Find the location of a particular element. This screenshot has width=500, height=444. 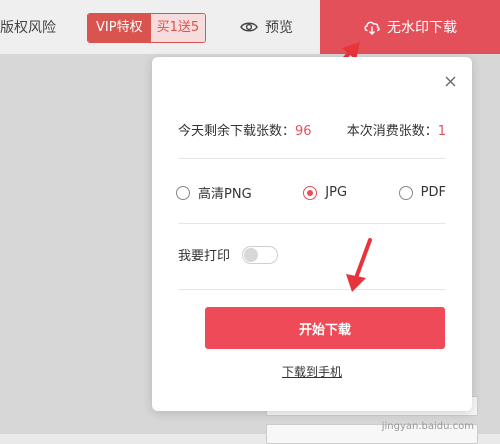

download-stats: 今天剩余下载张数：96 本次消费张数：1 is located at coordinates (312, 129).